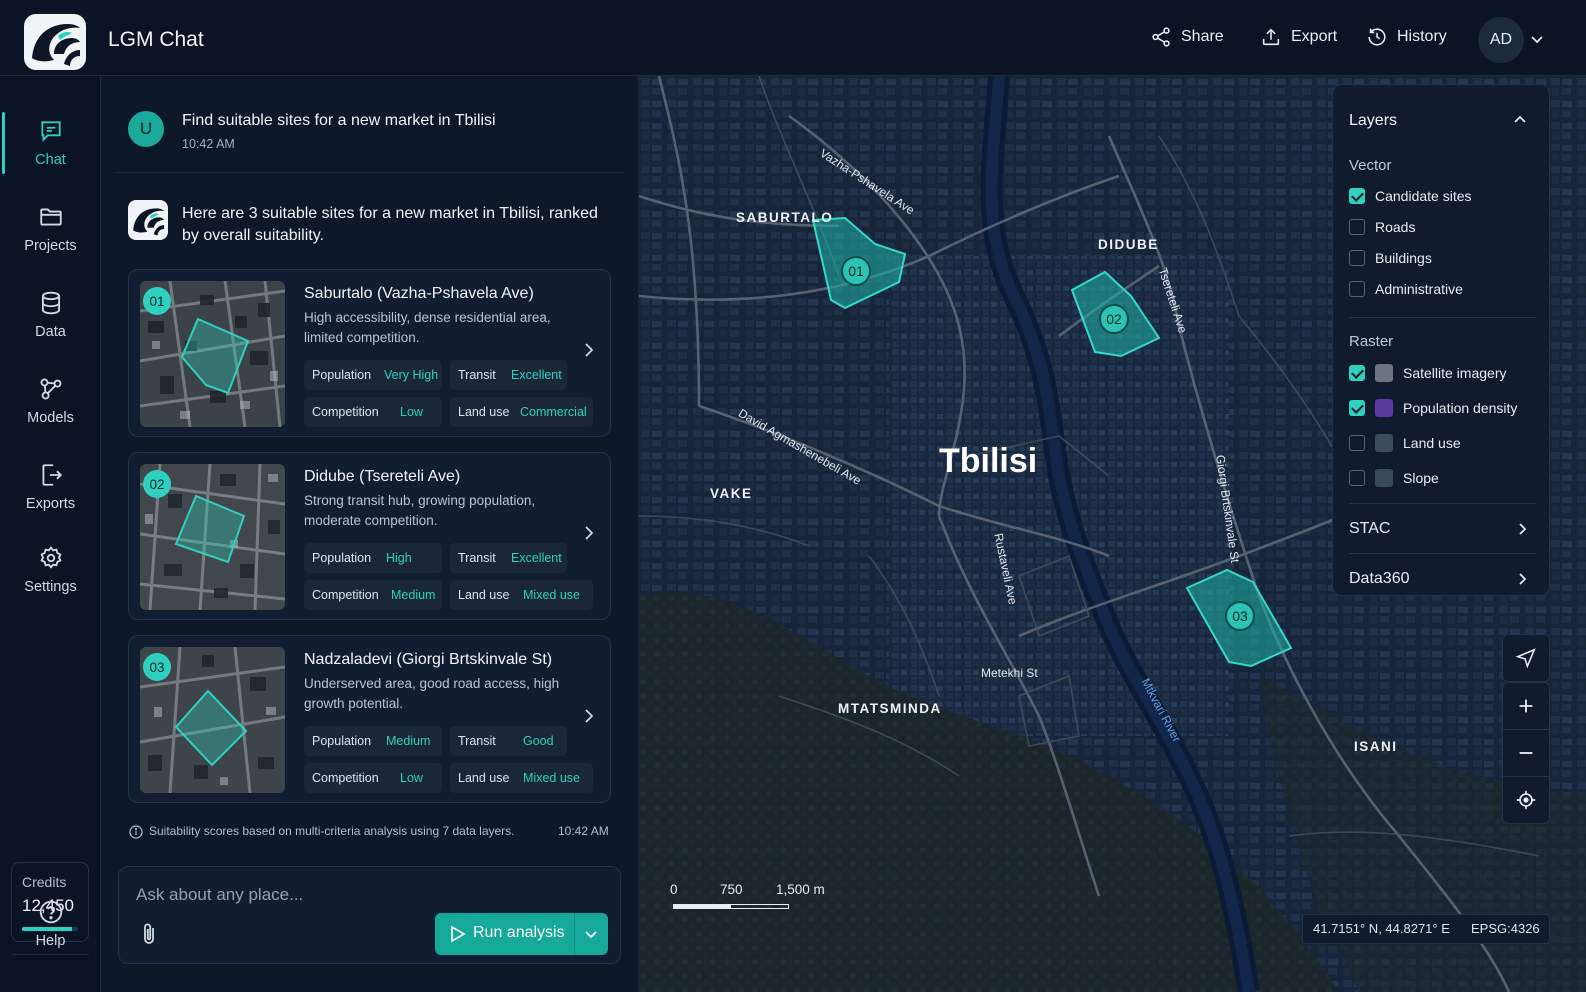 This screenshot has width=1586, height=992. What do you see at coordinates (553, 412) in the screenshot?
I see `tag-value: Commercial` at bounding box center [553, 412].